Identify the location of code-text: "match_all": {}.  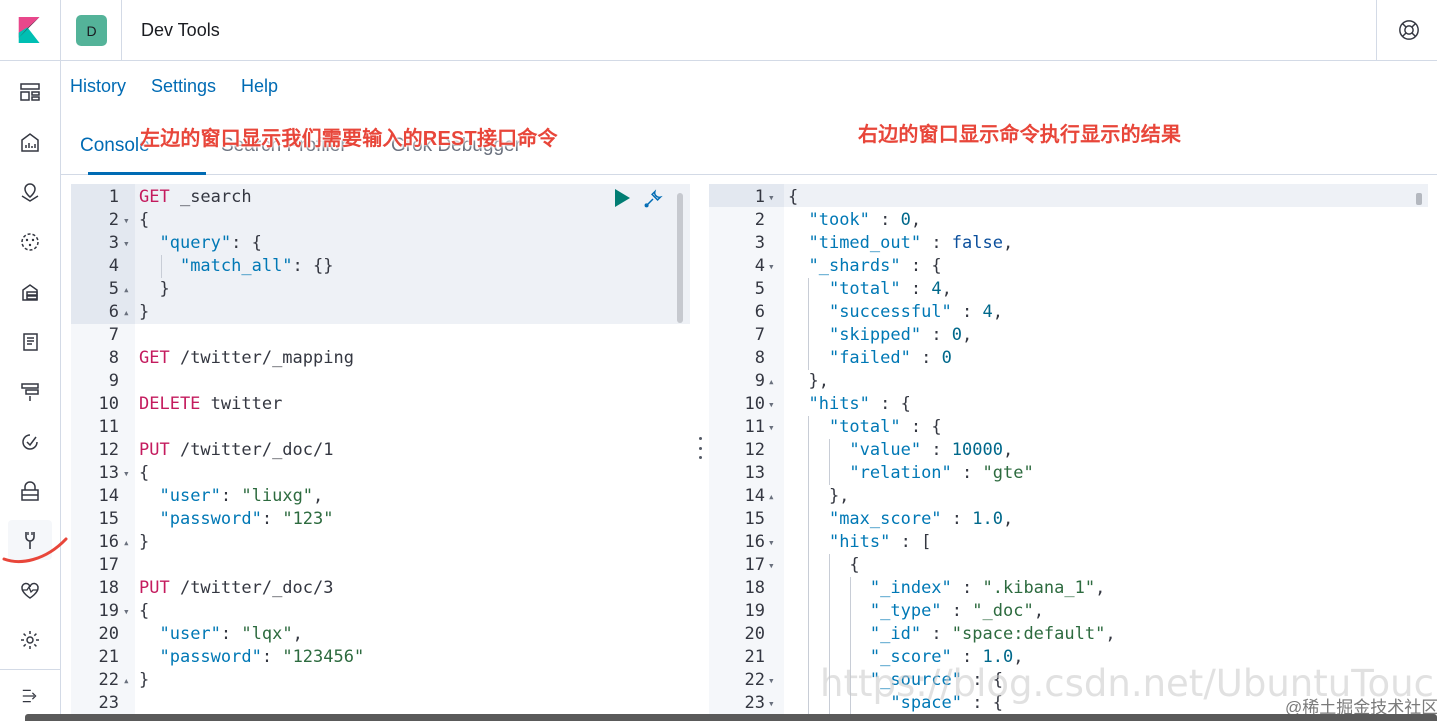
(256, 266).